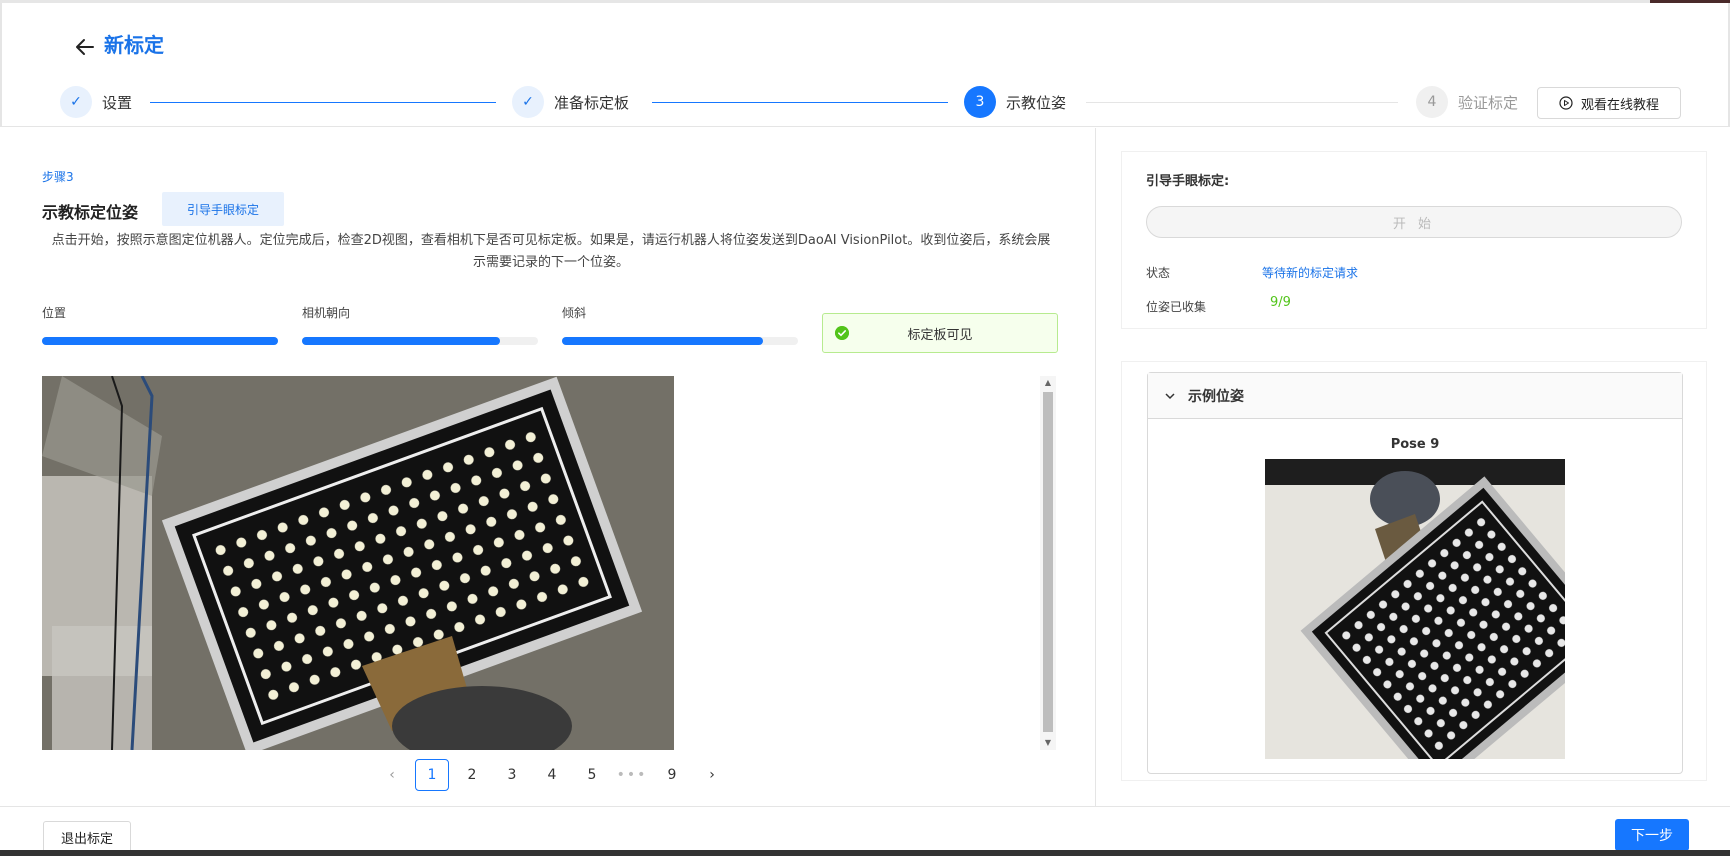 The height and width of the screenshot is (856, 1730). I want to click on step-teach-pose: 3 示教位姿, so click(1015, 102).